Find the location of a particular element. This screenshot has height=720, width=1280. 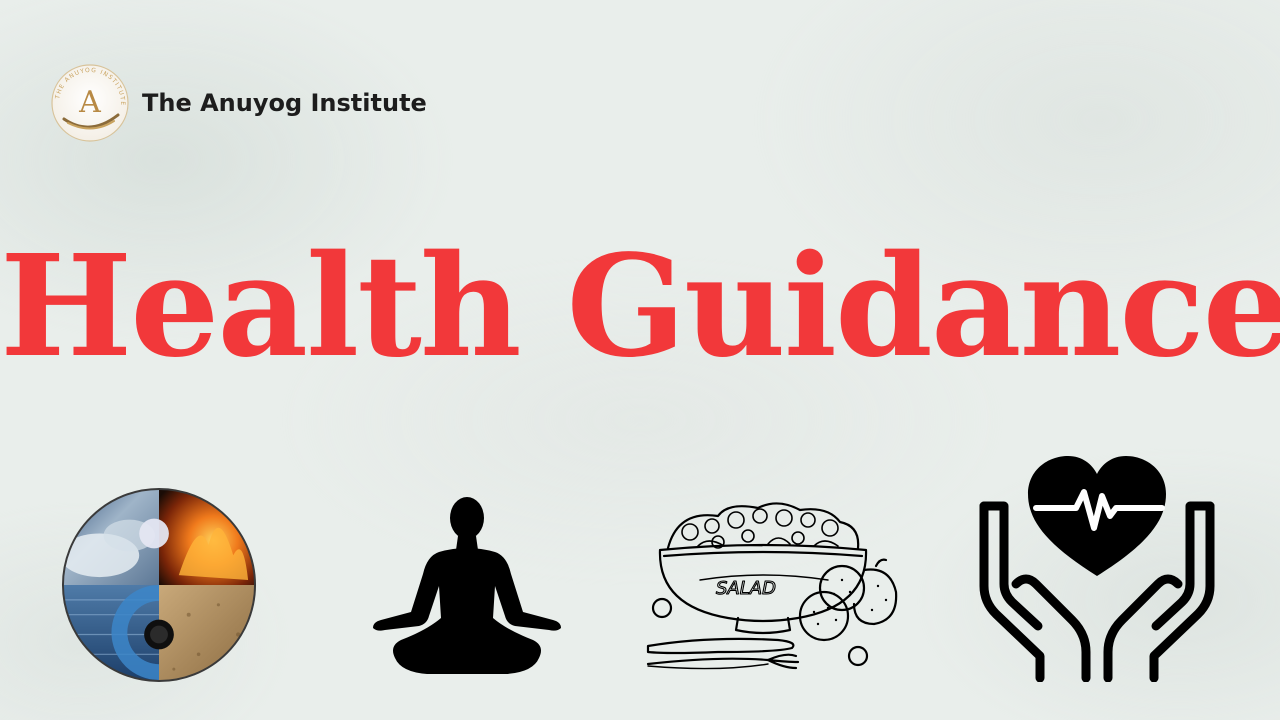

anuyog-logo-icon: THE ANUYOG INSTITUTE A is located at coordinates (90, 103).